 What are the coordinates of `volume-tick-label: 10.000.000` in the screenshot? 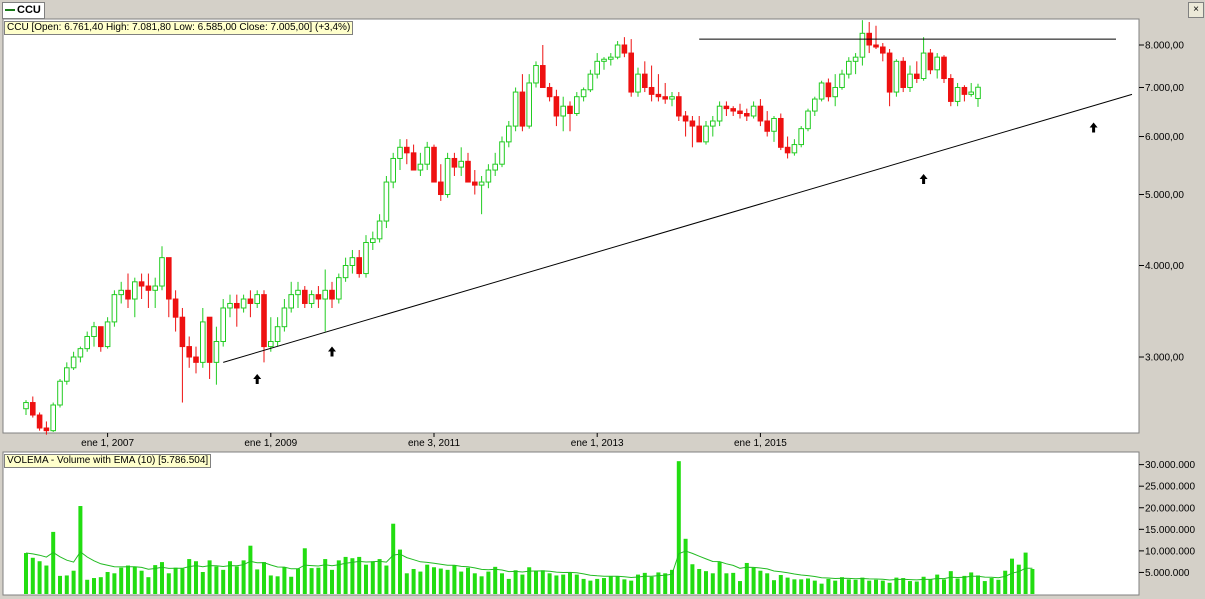 It's located at (1170, 551).